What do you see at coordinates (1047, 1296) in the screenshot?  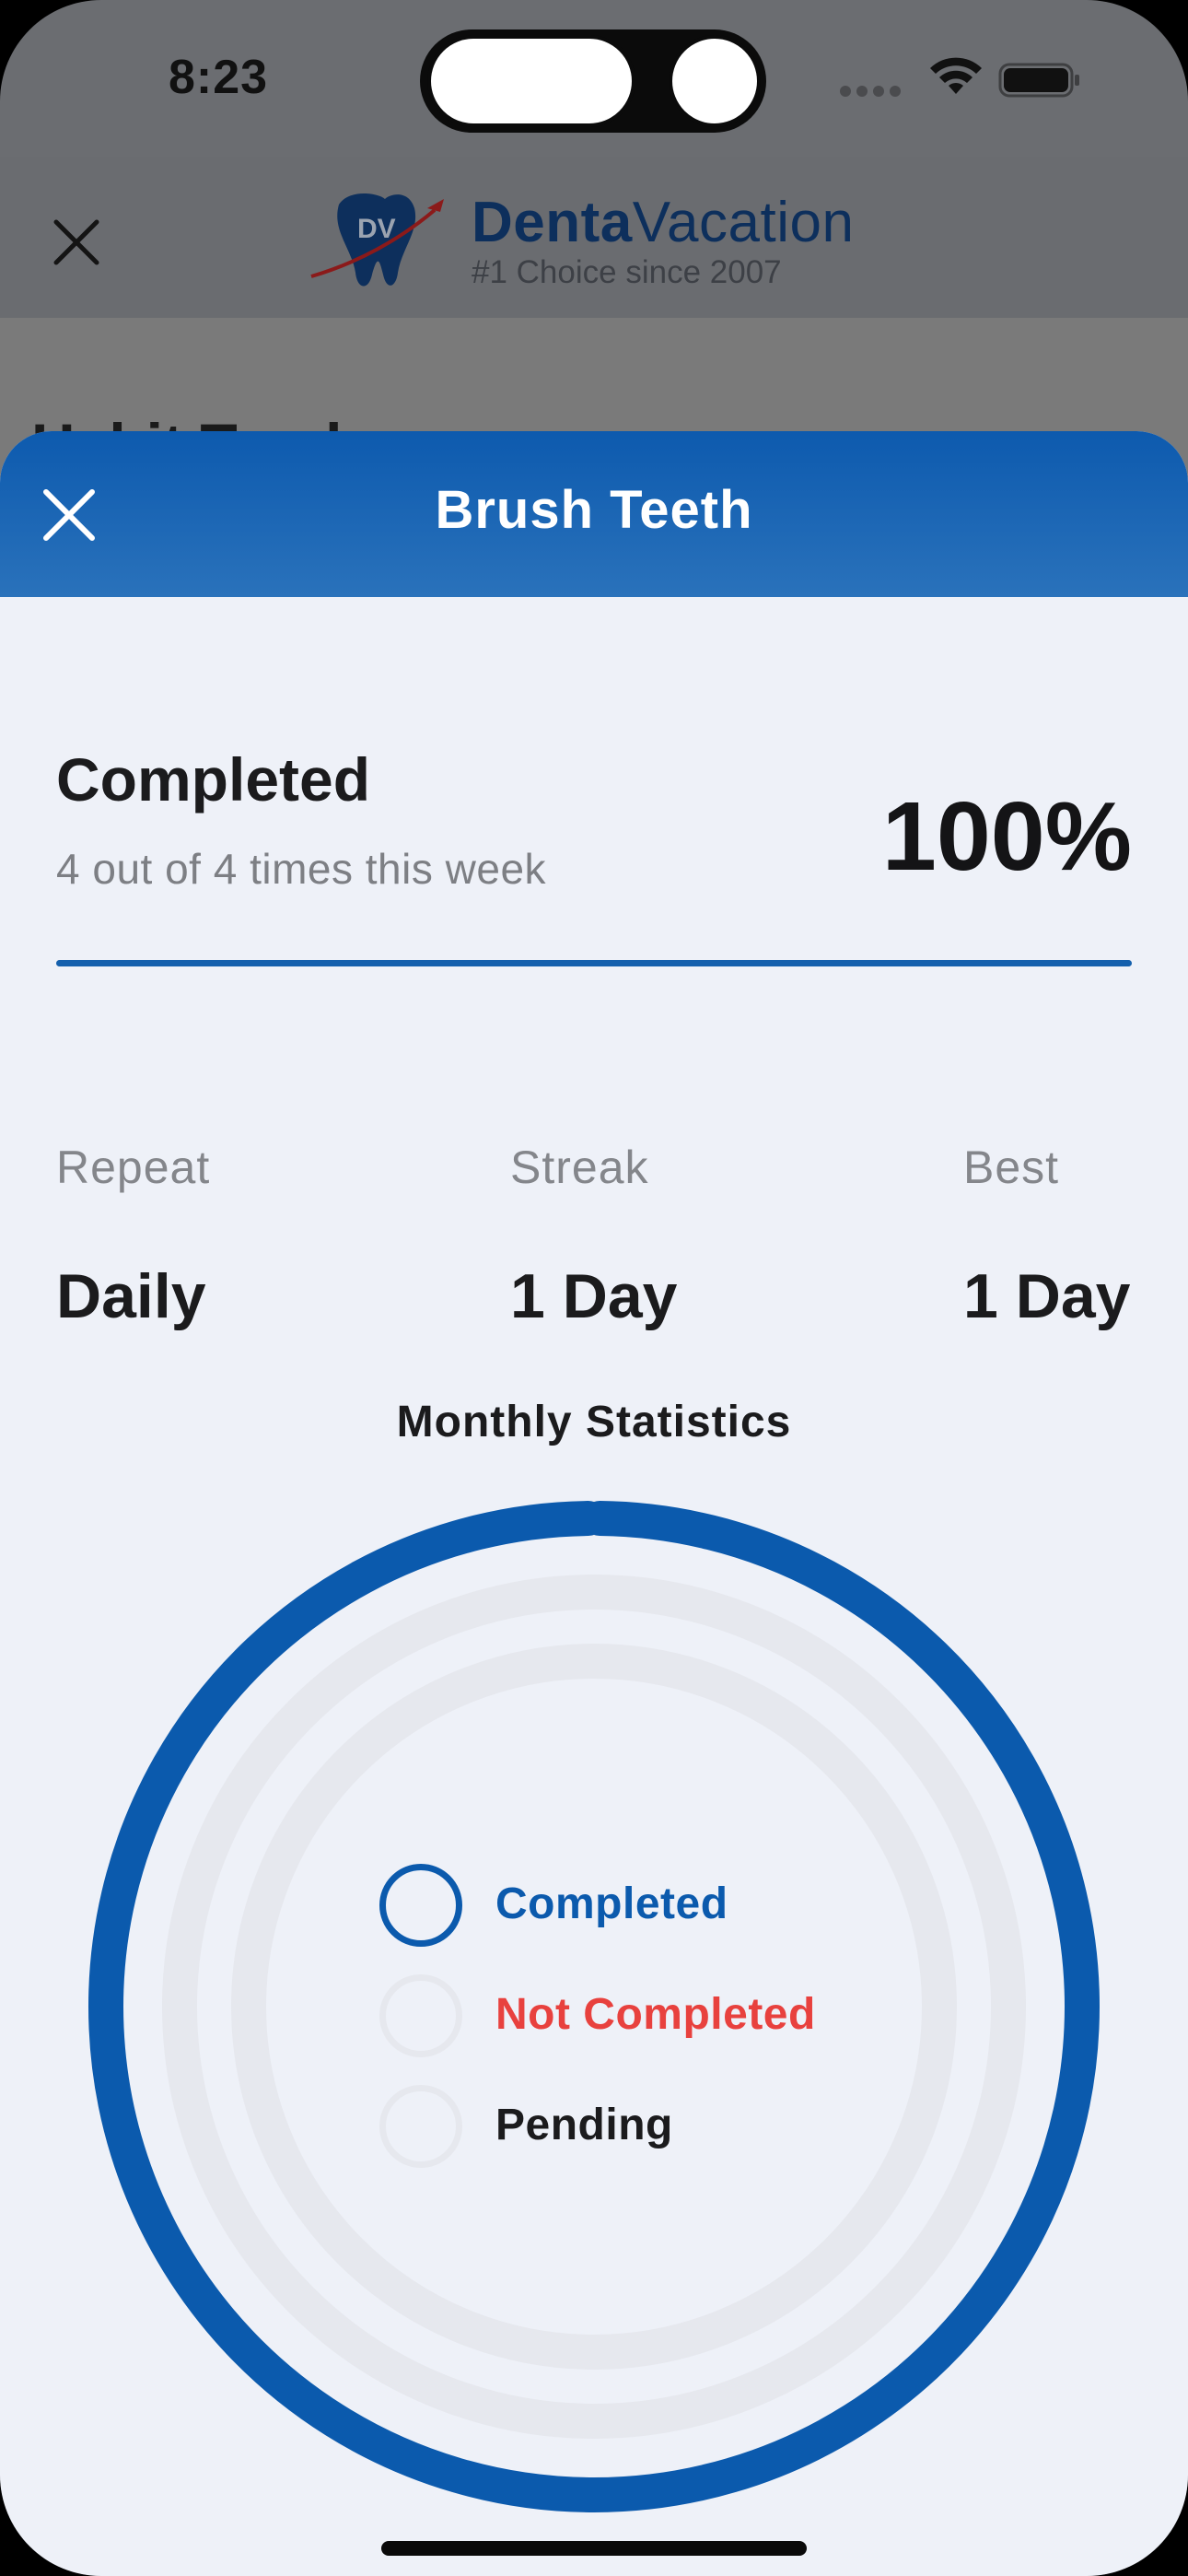 I see `stat-best-value: 1 Day` at bounding box center [1047, 1296].